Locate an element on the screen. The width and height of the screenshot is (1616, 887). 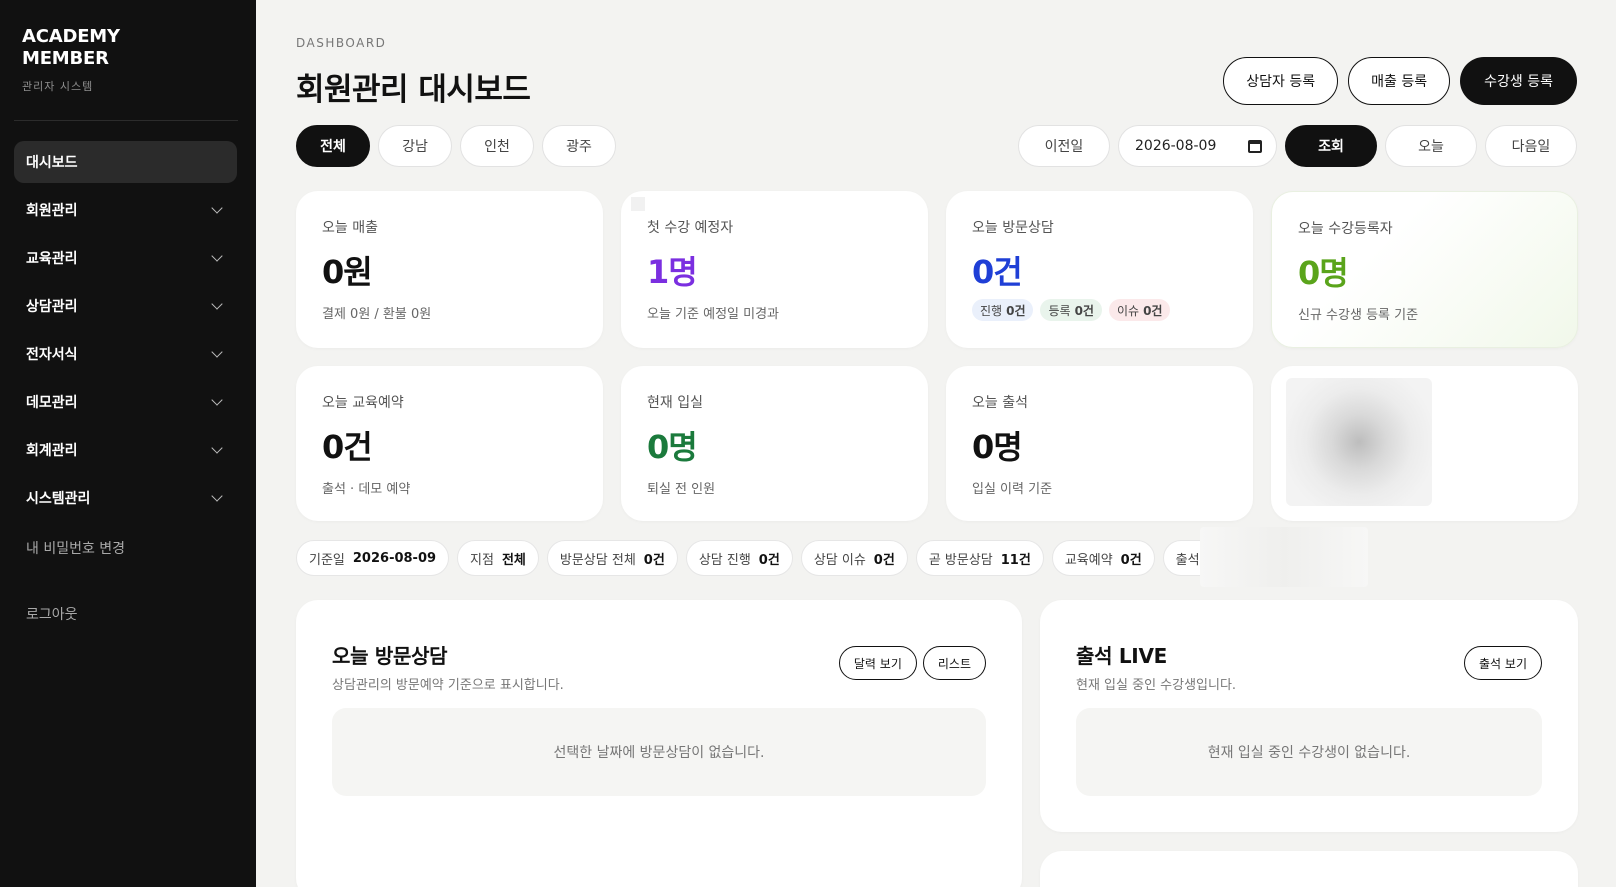
summary-label: 상담 이슈 is located at coordinates (839, 560).